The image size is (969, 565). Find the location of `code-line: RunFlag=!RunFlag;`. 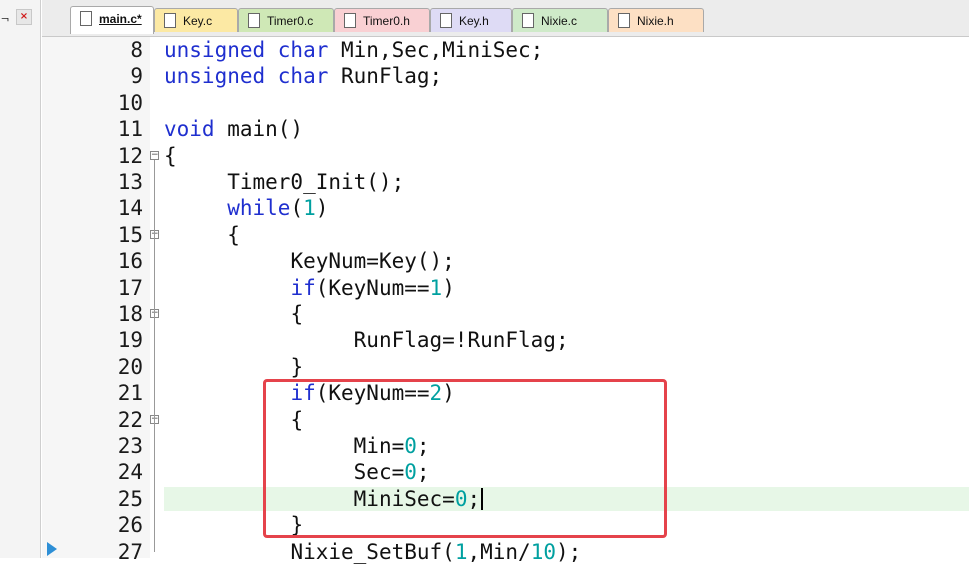

code-line: RunFlag=!RunFlag; is located at coordinates (366, 340).